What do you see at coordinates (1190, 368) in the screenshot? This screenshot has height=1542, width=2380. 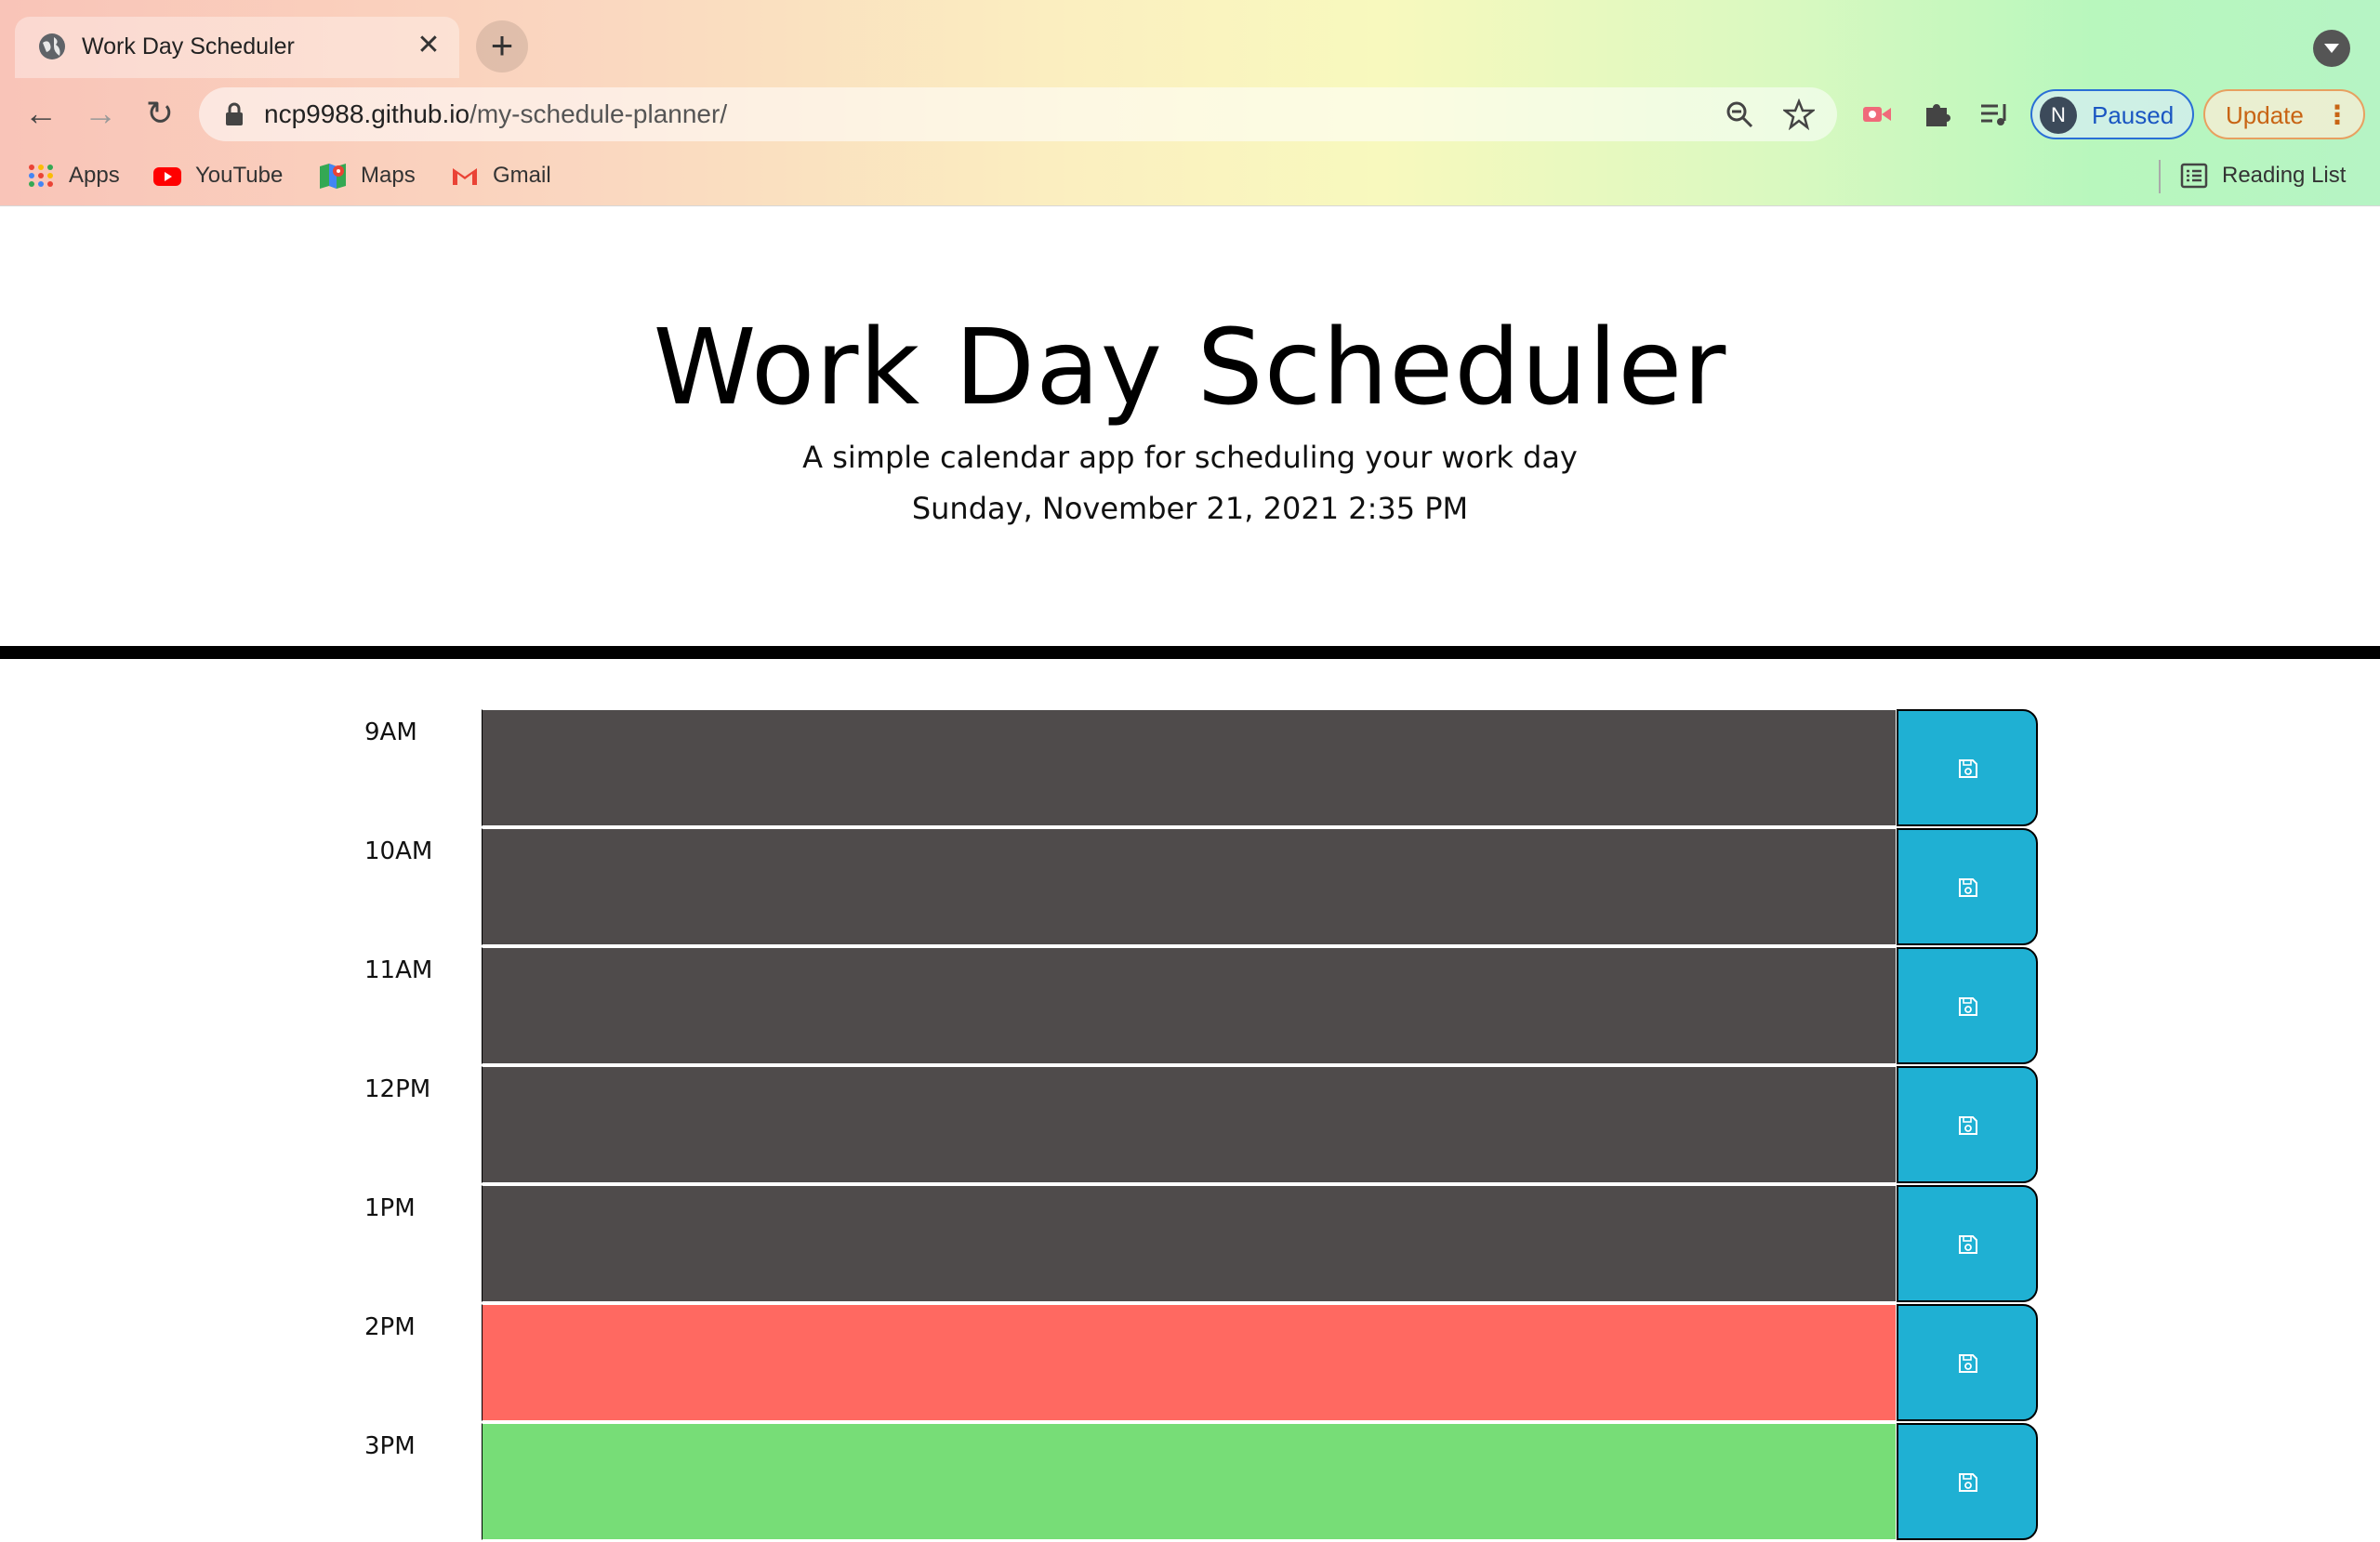 I see `page-title: Work Day Scheduler` at bounding box center [1190, 368].